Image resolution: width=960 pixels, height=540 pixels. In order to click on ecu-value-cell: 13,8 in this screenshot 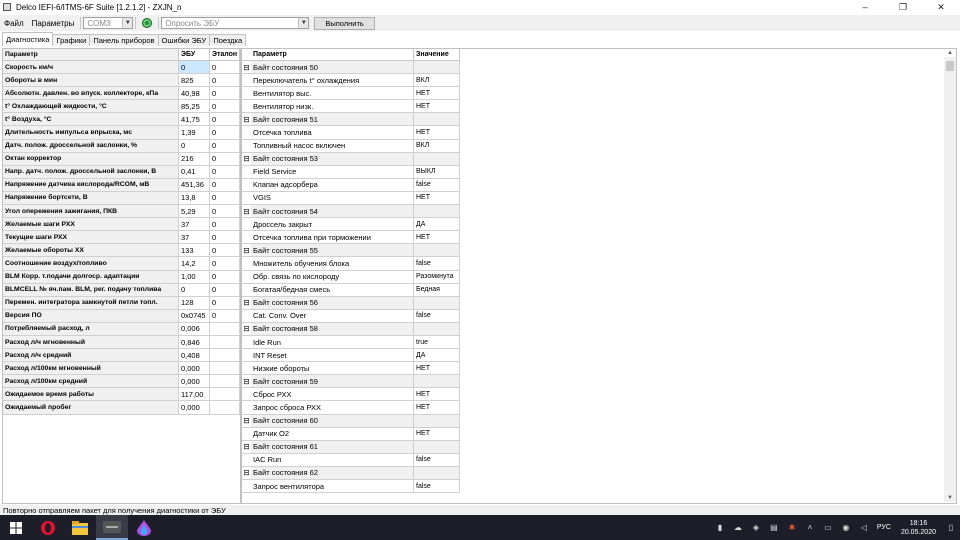, I will do `click(194, 198)`.